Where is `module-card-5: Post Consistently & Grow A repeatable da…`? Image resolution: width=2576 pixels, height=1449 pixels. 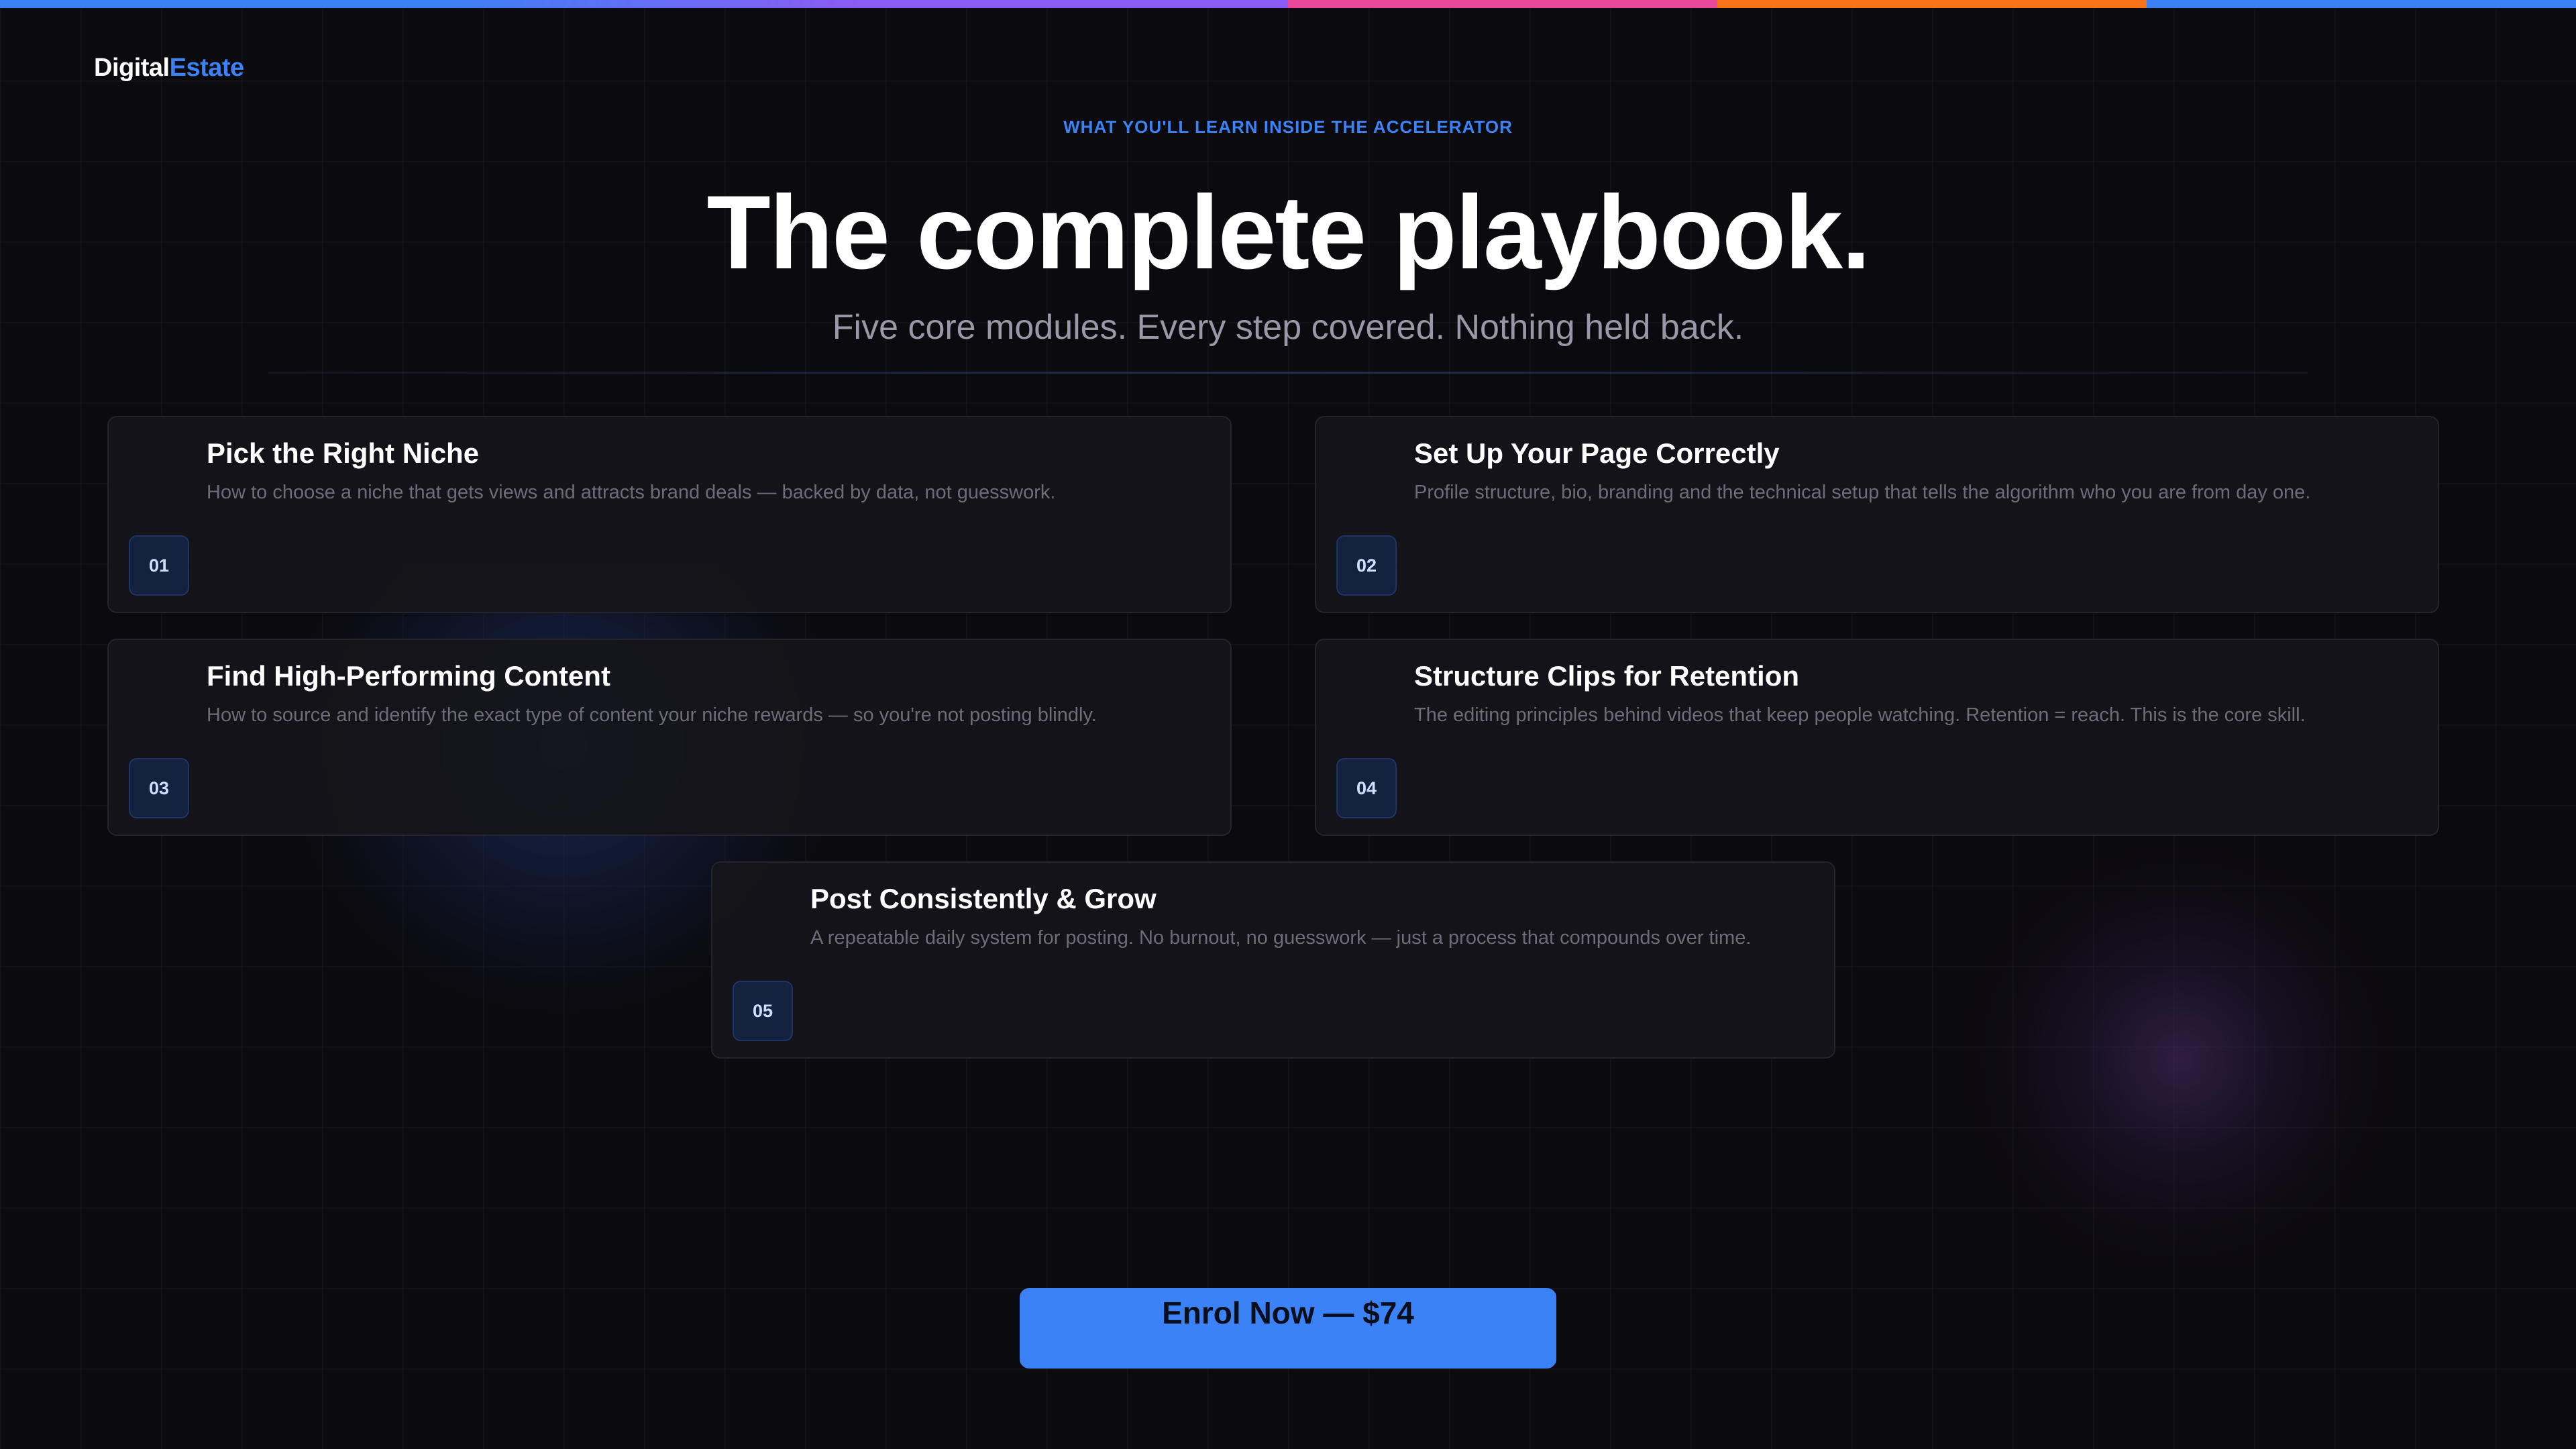
module-card-5: Post Consistently & Grow A repeatable da… is located at coordinates (1273, 960).